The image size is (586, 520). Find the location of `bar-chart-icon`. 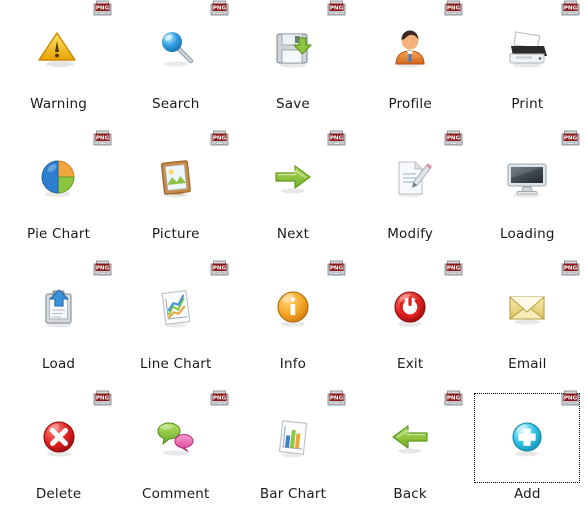

bar-chart-icon is located at coordinates (293, 438).